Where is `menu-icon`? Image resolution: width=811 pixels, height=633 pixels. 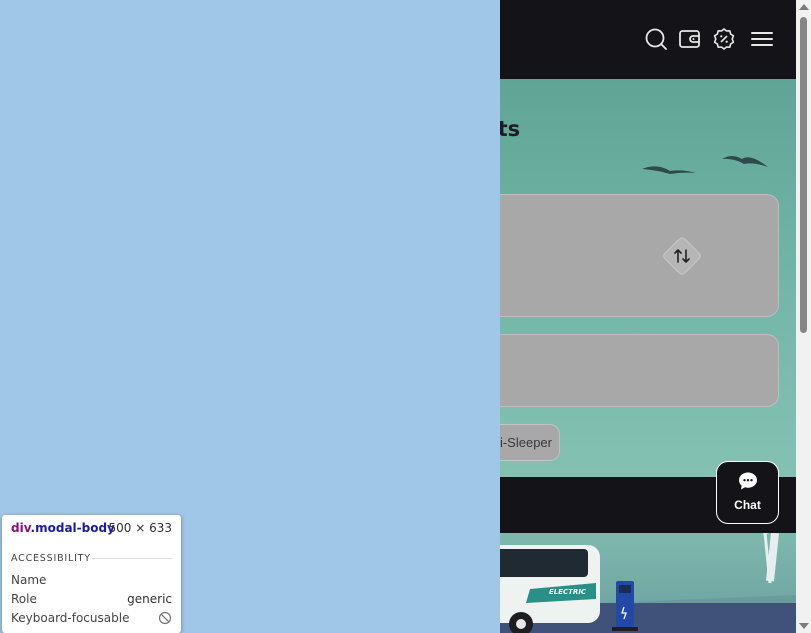 menu-icon is located at coordinates (762, 39).